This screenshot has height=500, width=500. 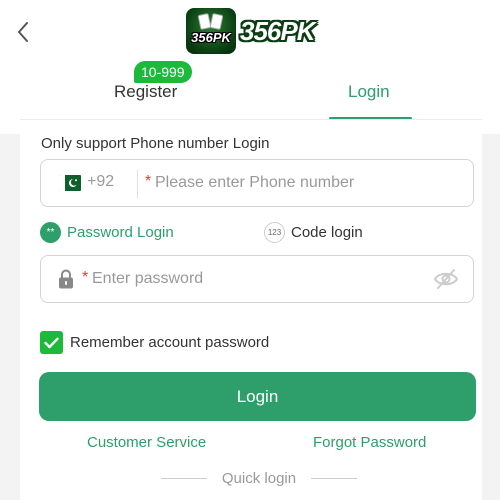 I want to click on logo-mini-text: 356PK, so click(x=211, y=37).